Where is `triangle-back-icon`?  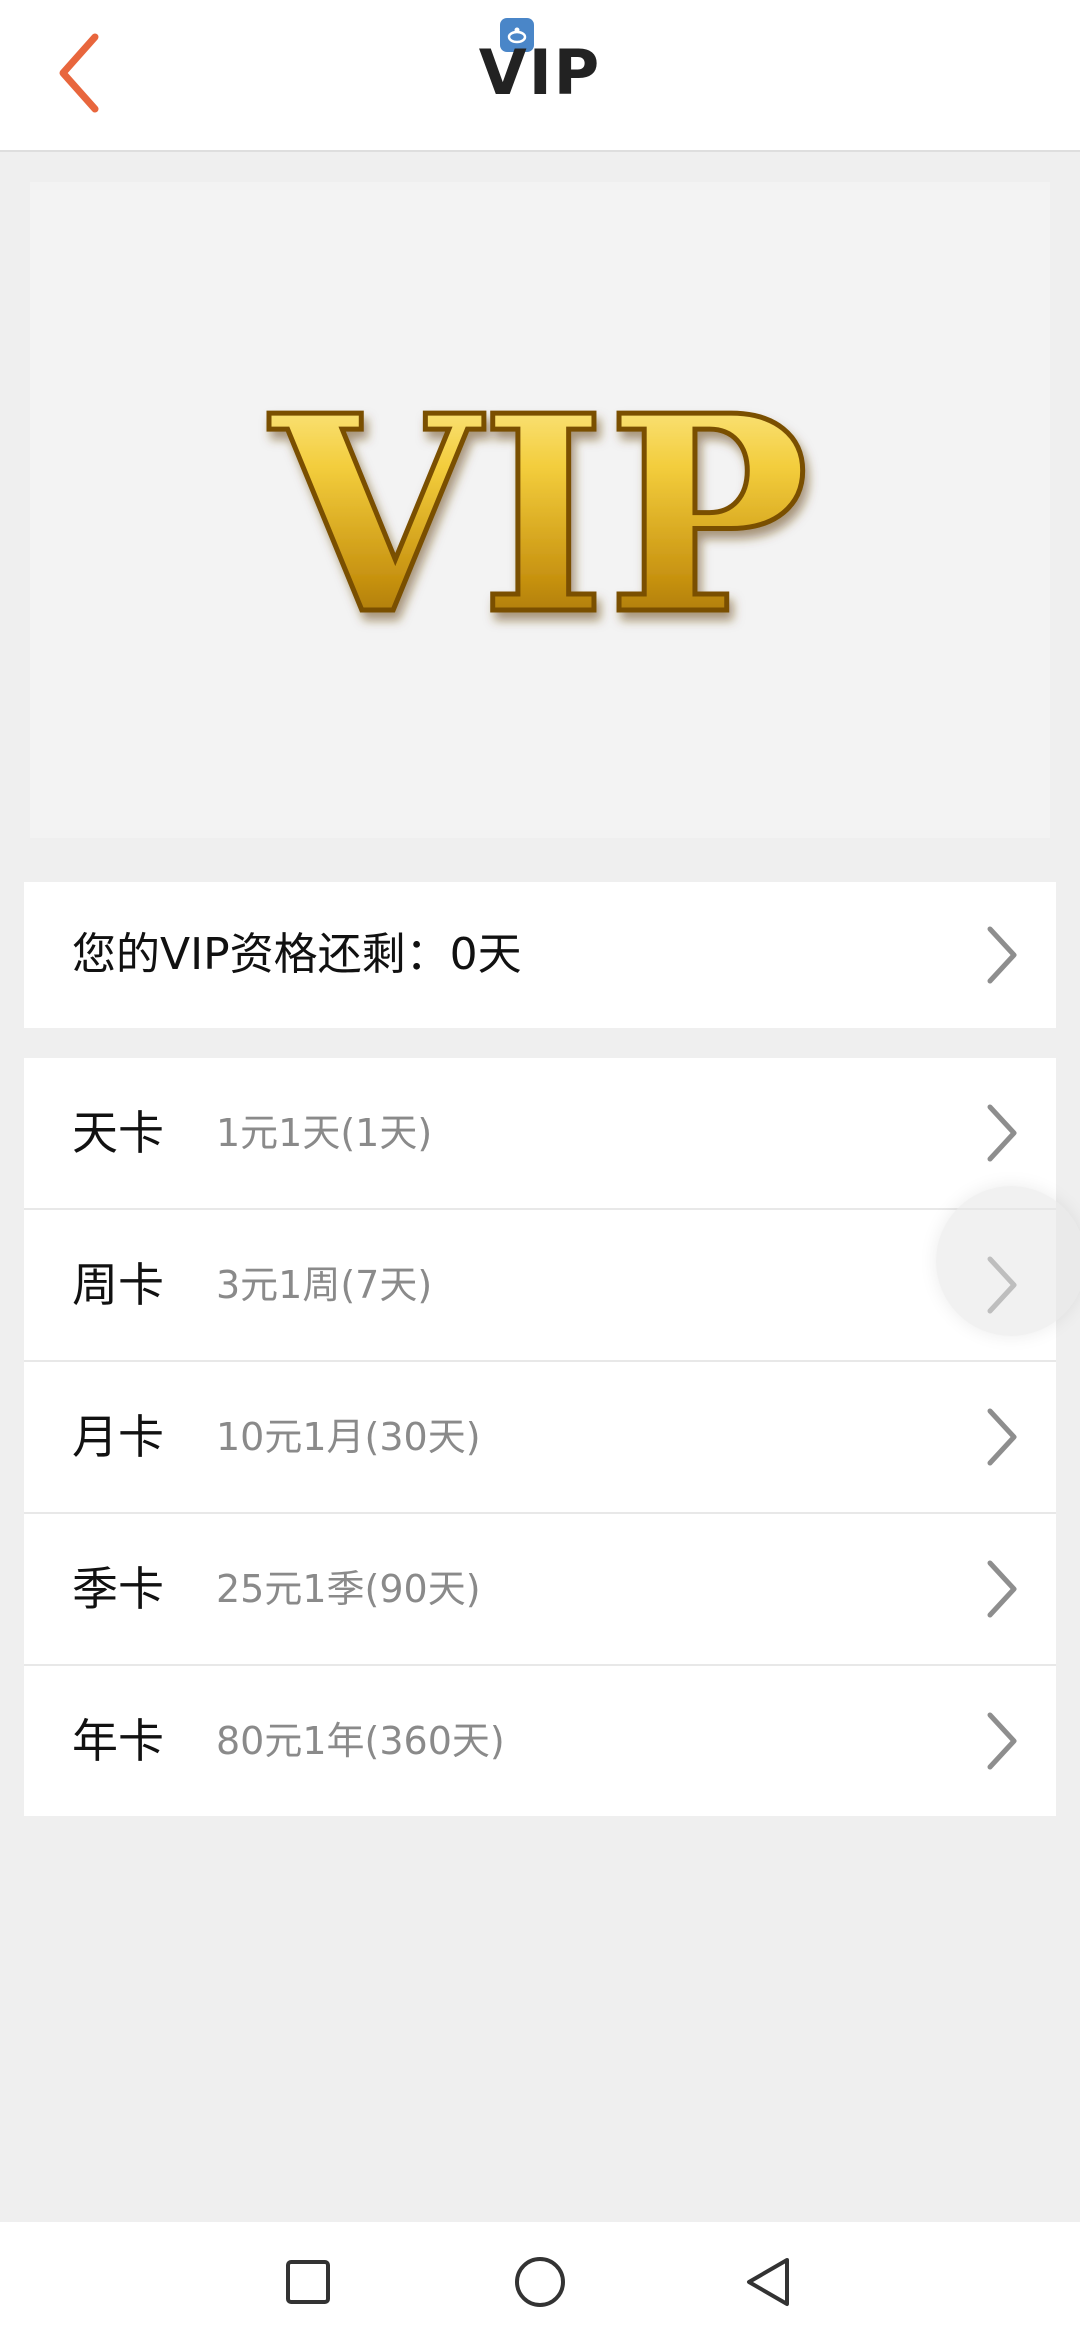
triangle-back-icon is located at coordinates (768, 2282).